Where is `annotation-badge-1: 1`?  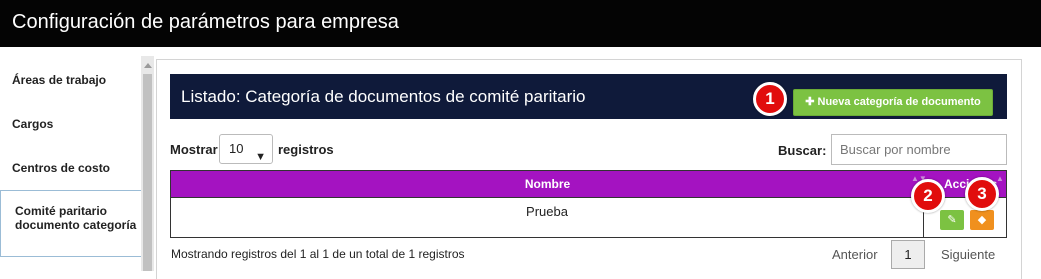 annotation-badge-1: 1 is located at coordinates (770, 99).